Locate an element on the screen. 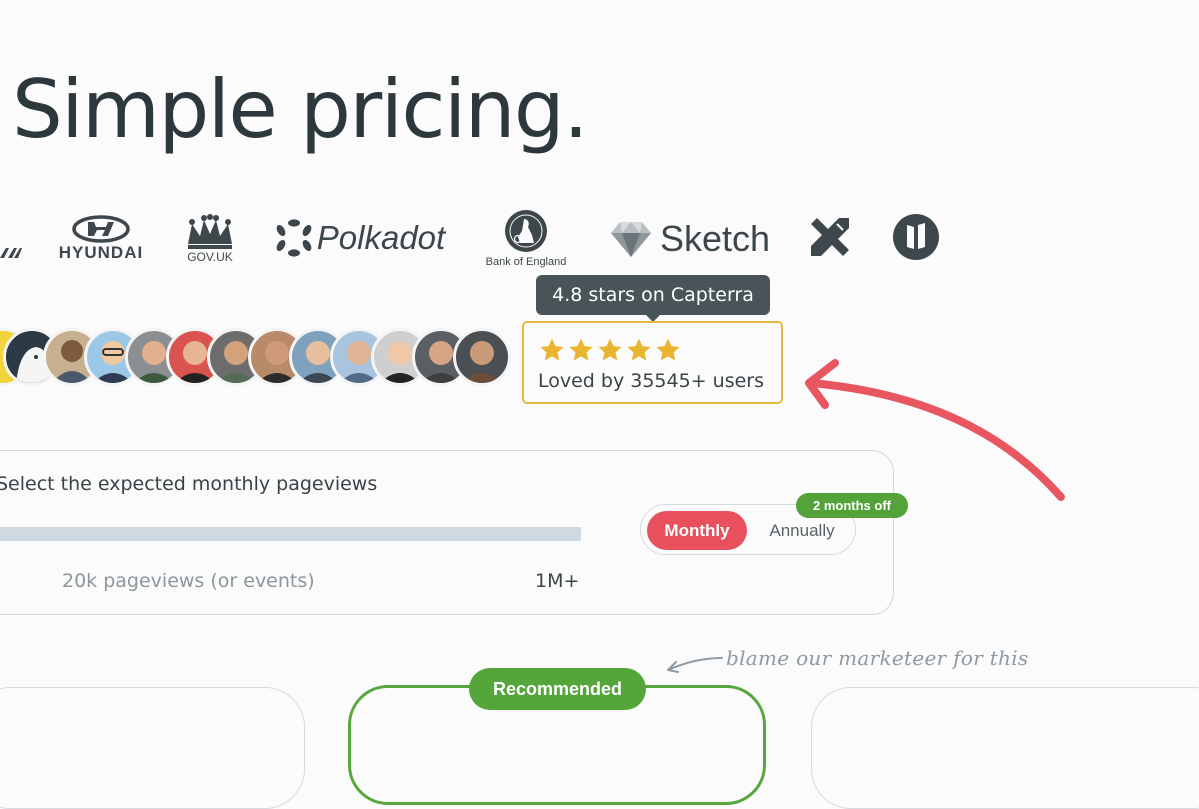 This screenshot has height=809, width=1199. star-rating is located at coordinates (610, 350).